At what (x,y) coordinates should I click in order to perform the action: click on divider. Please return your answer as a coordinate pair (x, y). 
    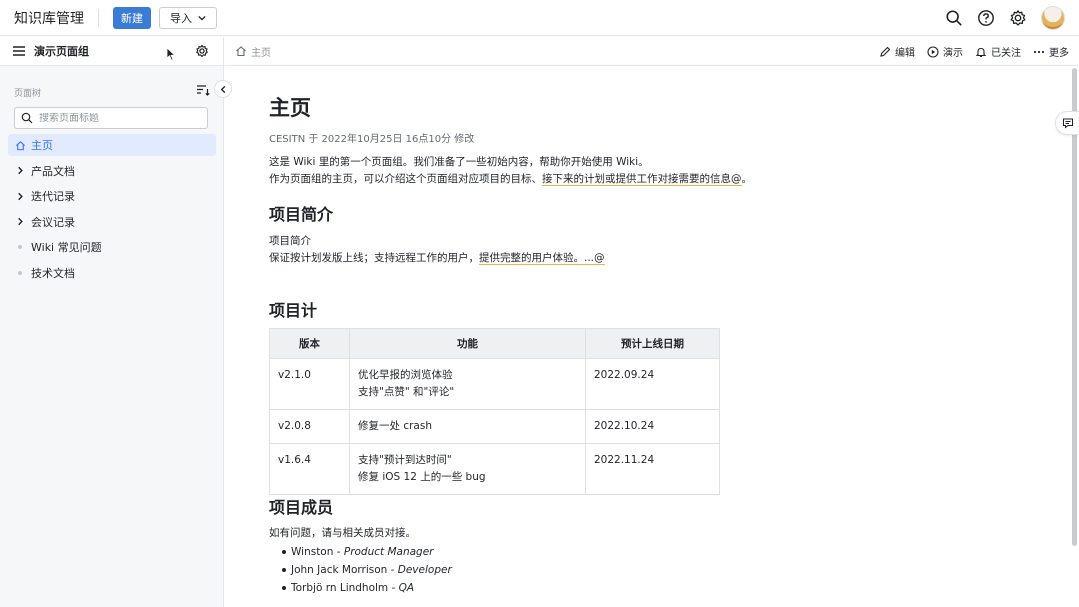
    Looking at the image, I should click on (98, 17).